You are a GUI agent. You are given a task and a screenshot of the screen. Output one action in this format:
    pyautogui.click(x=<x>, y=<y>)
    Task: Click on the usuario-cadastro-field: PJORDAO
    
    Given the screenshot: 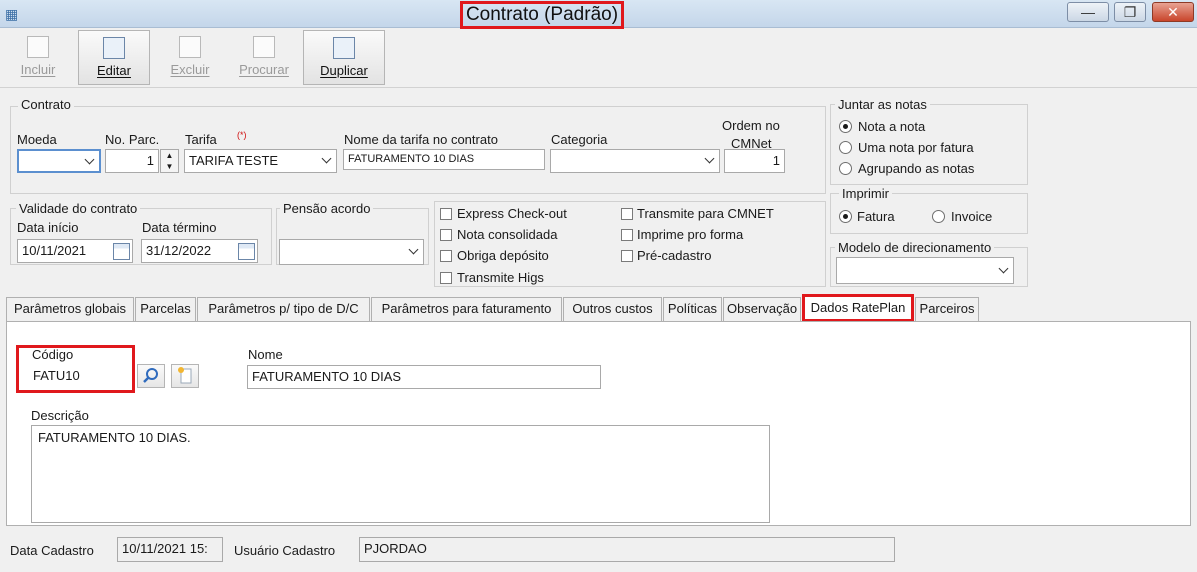 What is the action you would take?
    pyautogui.click(x=627, y=549)
    